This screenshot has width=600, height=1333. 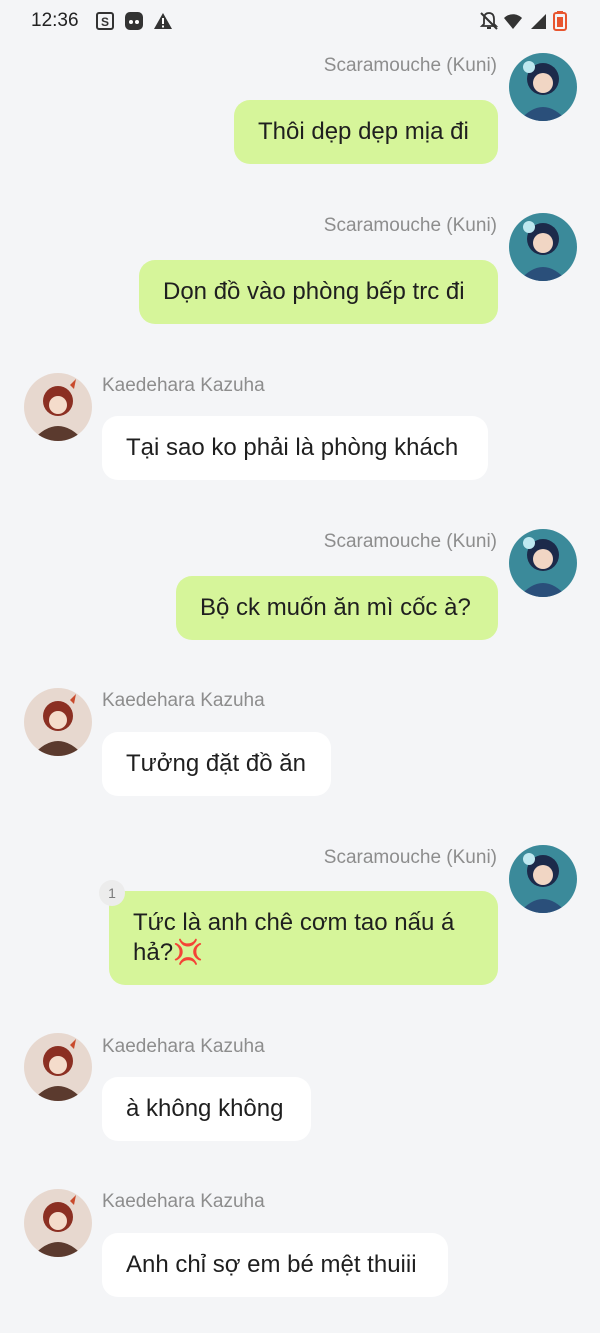 I want to click on status-time: 12:36, so click(x=55, y=20).